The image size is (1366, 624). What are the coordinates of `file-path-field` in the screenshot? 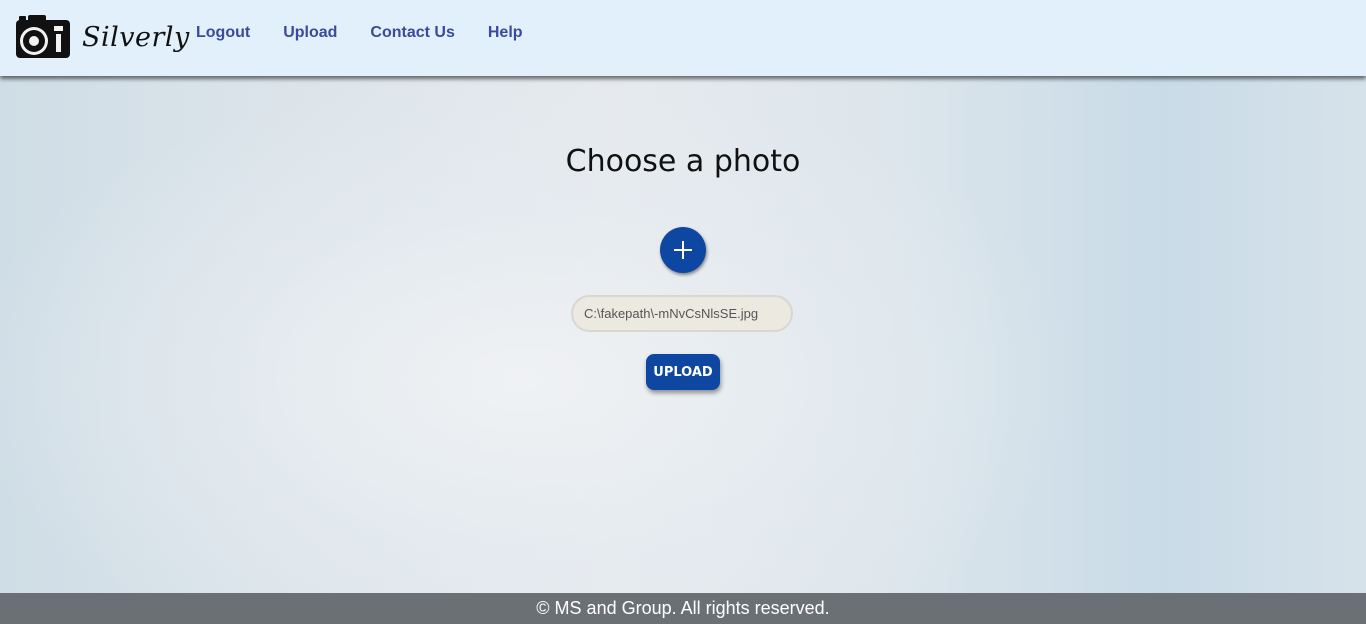 It's located at (682, 313).